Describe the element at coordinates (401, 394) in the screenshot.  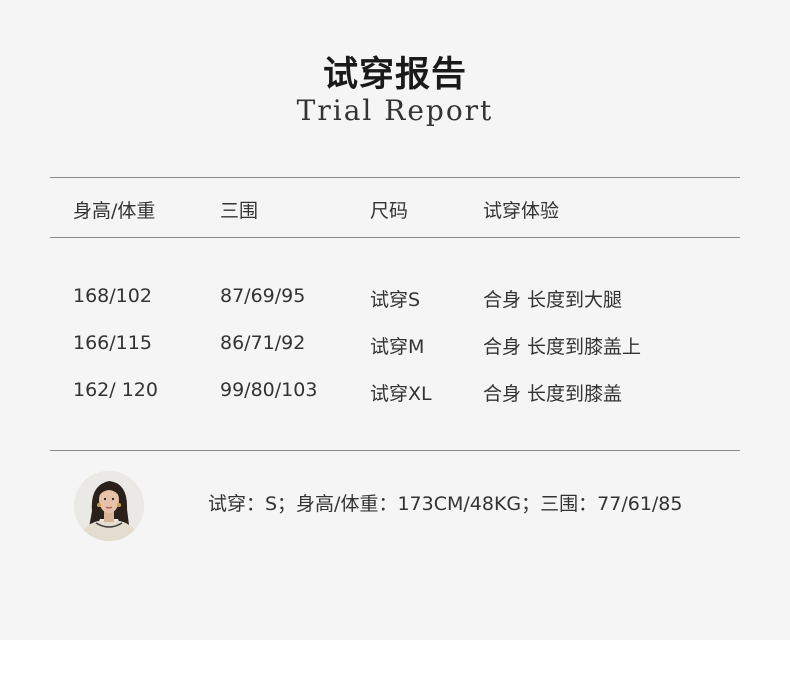
I see `row-3-size: 试穿XL` at that location.